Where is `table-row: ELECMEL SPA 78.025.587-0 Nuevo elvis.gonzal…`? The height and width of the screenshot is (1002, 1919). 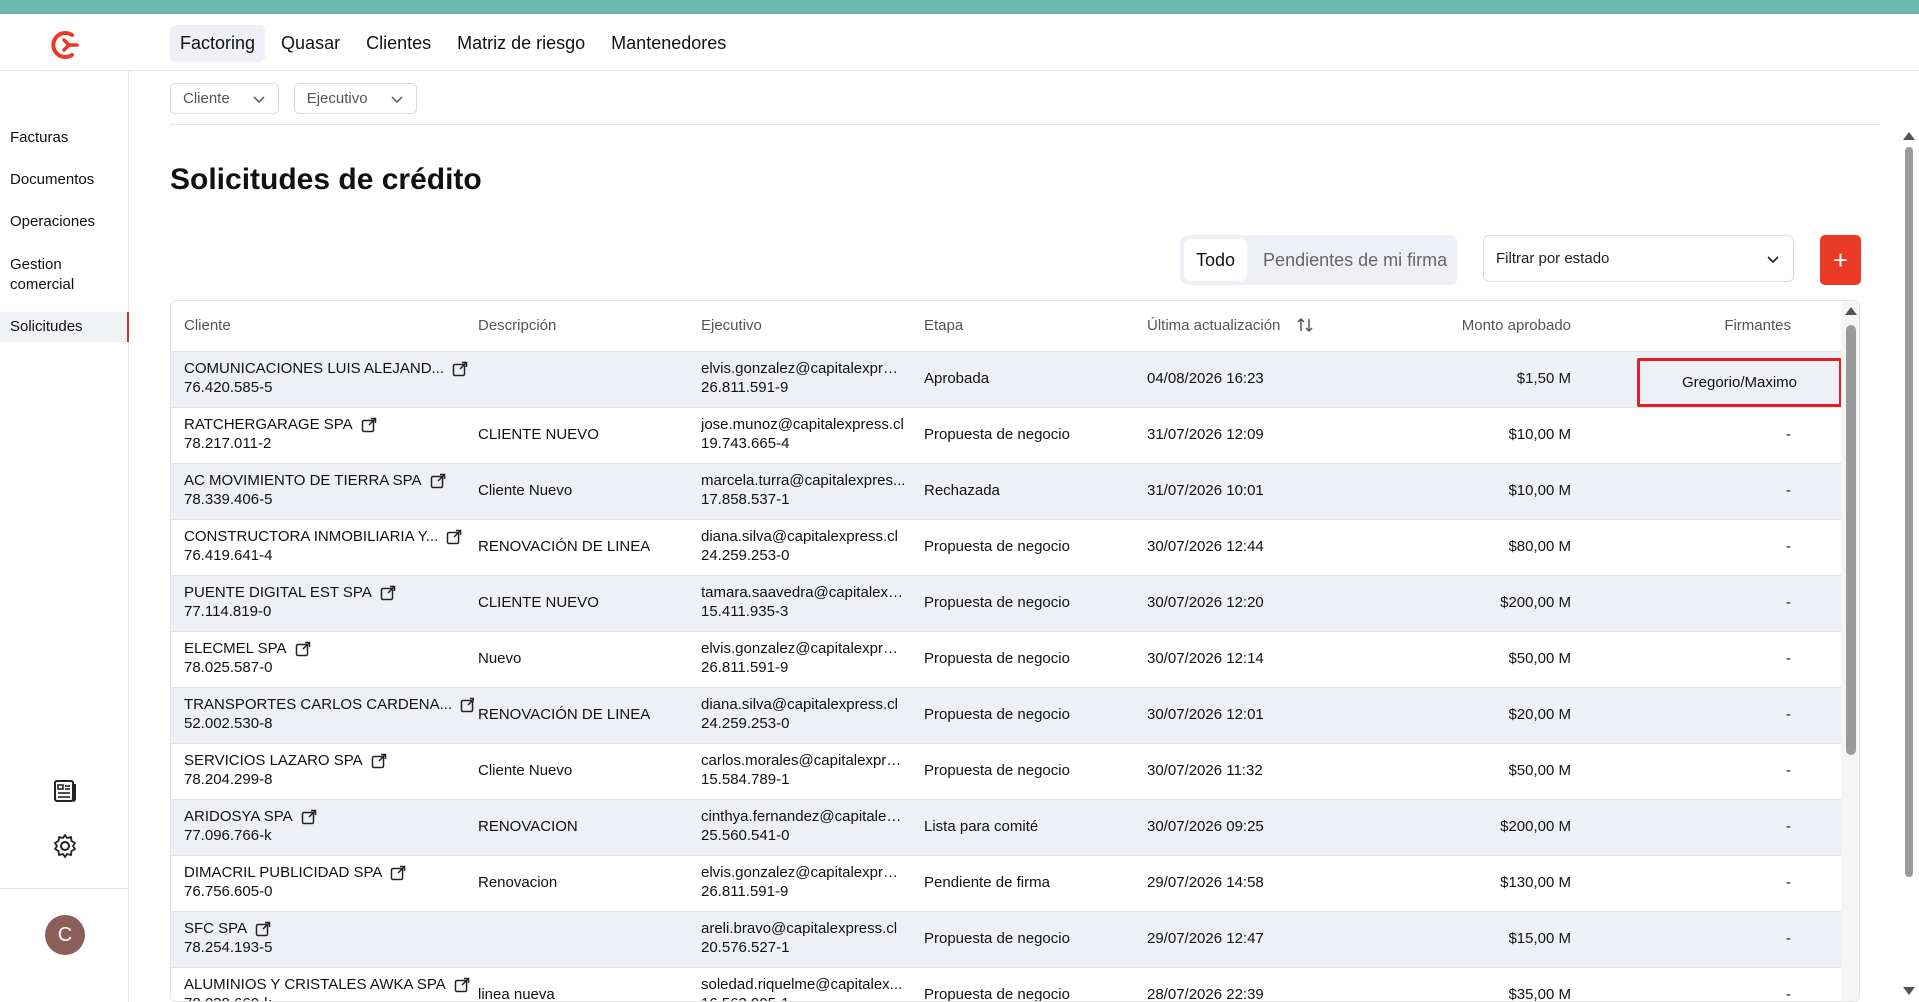 table-row: ELECMEL SPA 78.025.587-0 Nuevo elvis.gonzal… is located at coordinates (1006, 659).